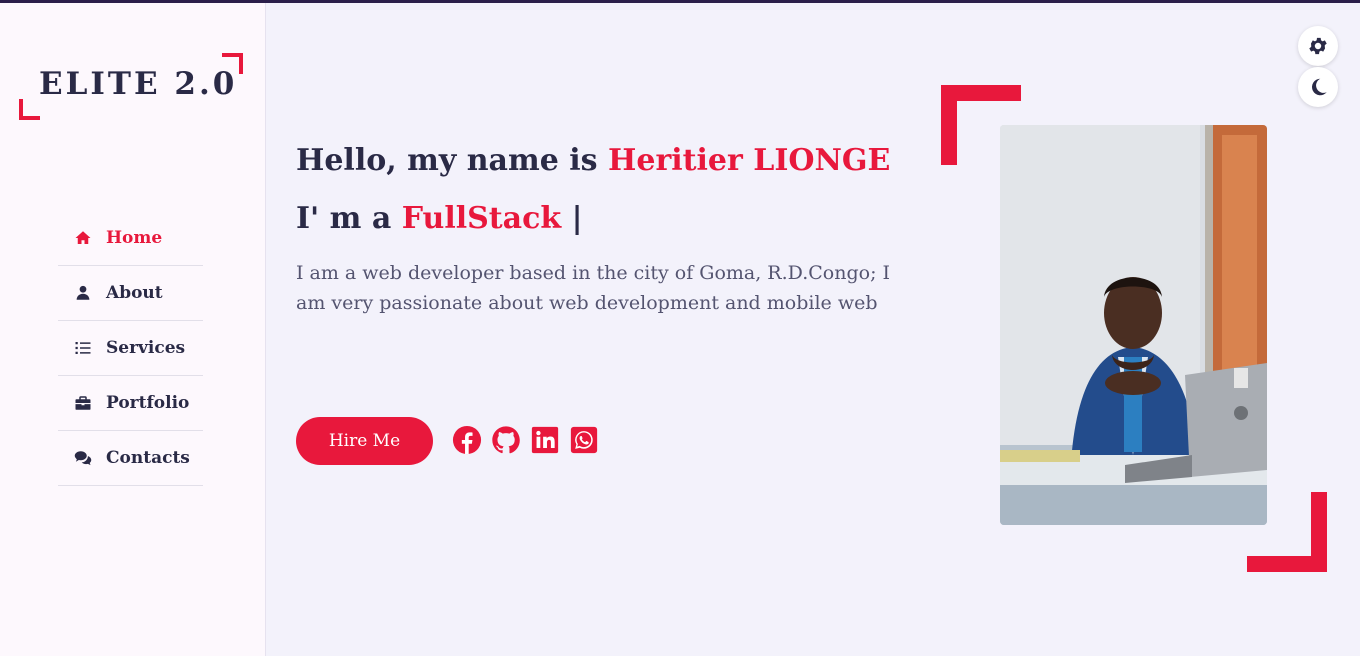  I want to click on logo-corner-bottom-left, so click(29, 109).